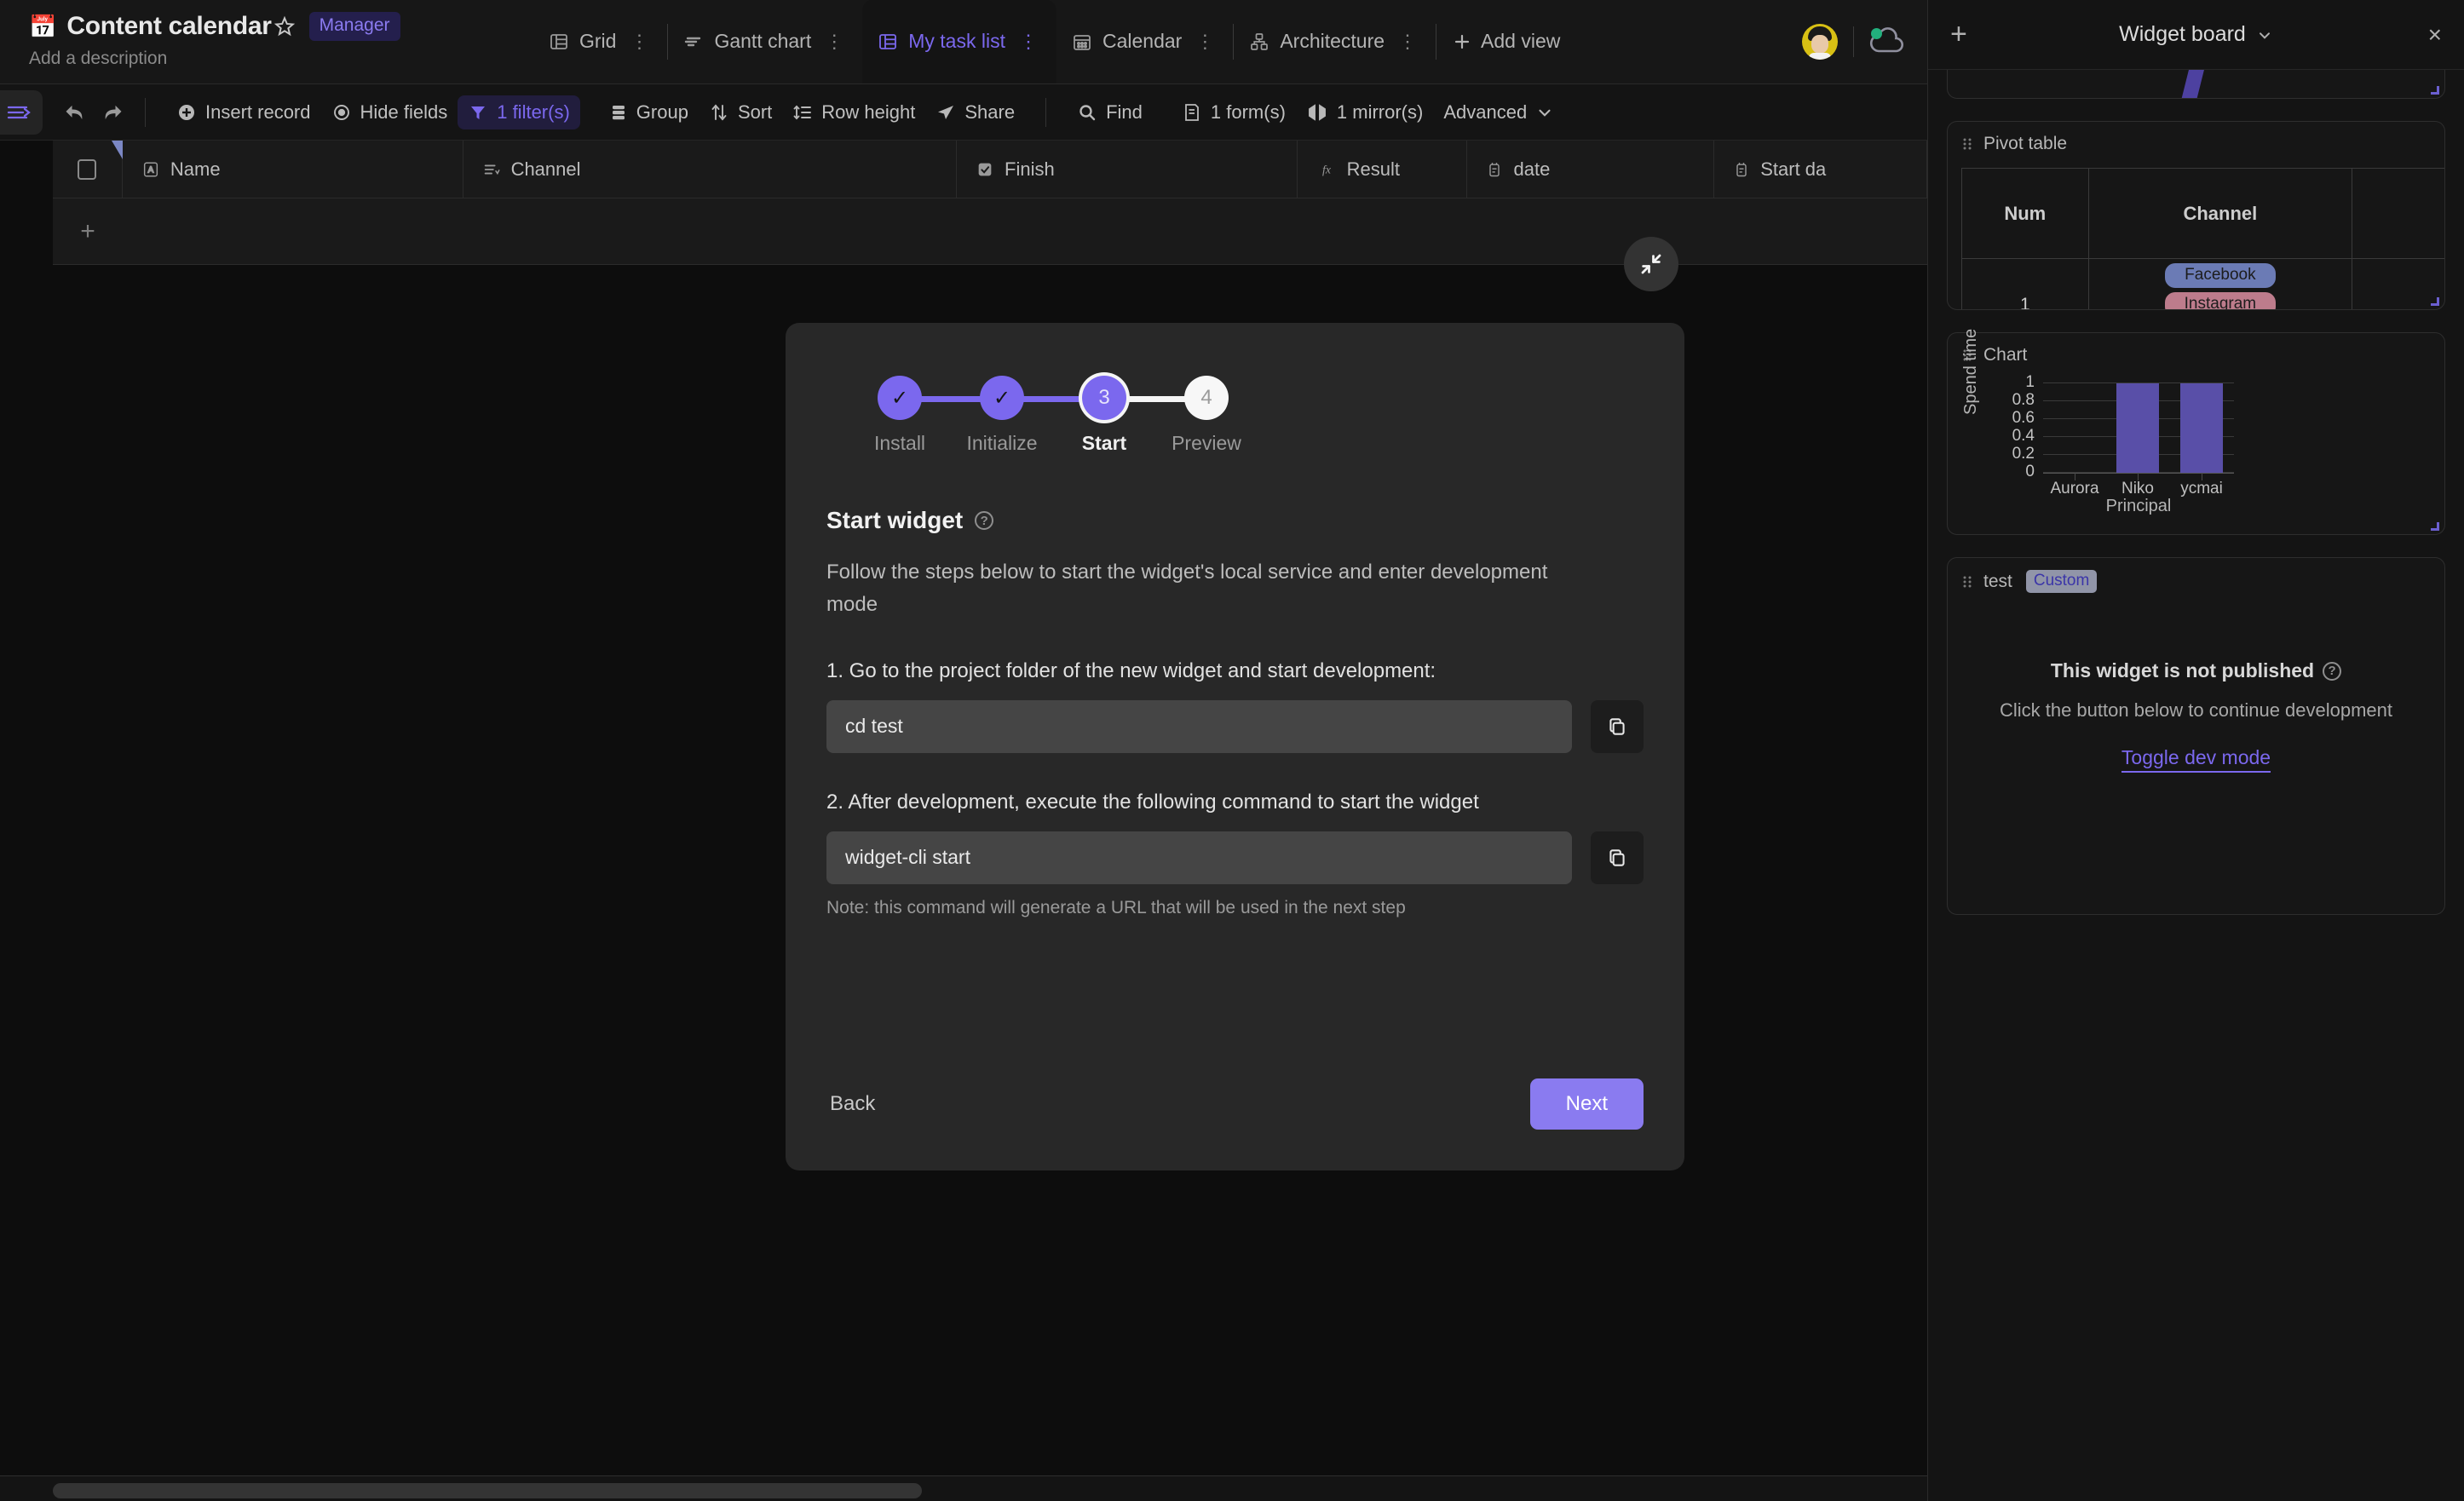 This screenshot has width=2464, height=1501. Describe the element at coordinates (1591, 170) in the screenshot. I see `column-header-date: date` at that location.